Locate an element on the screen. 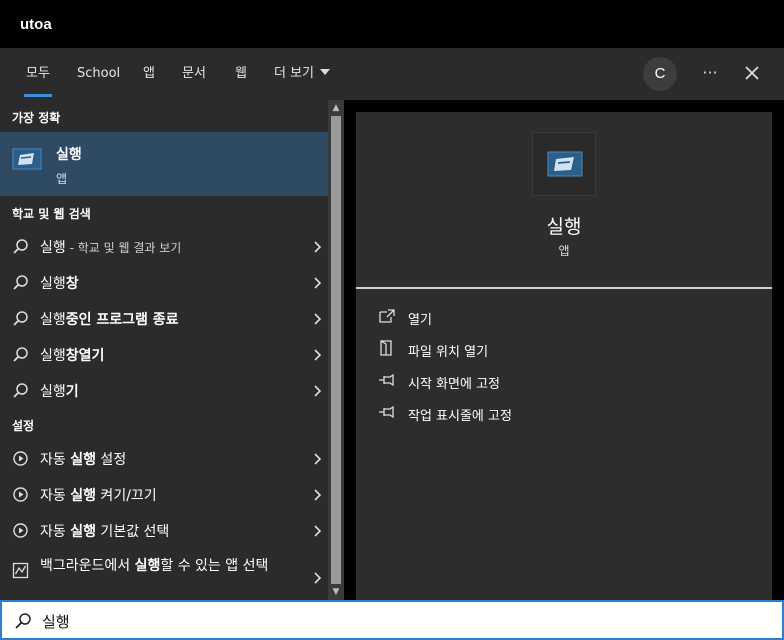 This screenshot has height=640, width=784. preview-app-type: 앱 is located at coordinates (564, 251).